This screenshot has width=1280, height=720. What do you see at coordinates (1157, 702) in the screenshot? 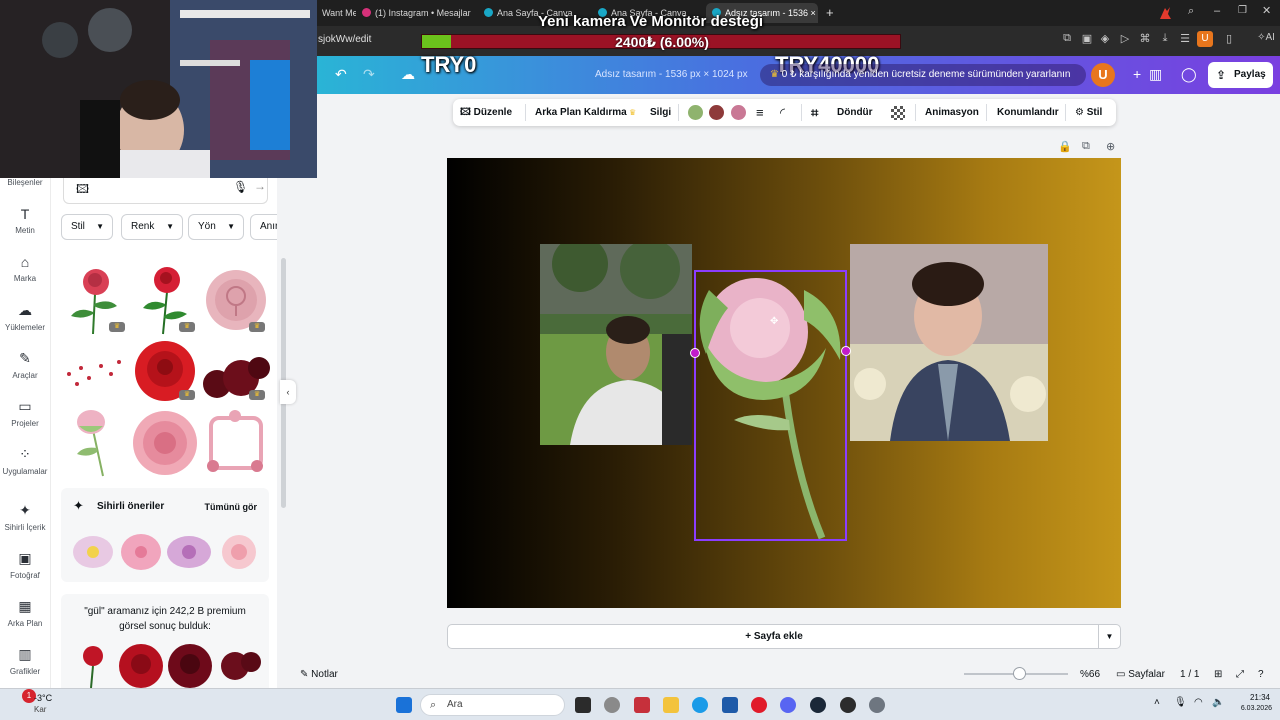
I see `chevron-up-icon: ˄` at bounding box center [1157, 702].